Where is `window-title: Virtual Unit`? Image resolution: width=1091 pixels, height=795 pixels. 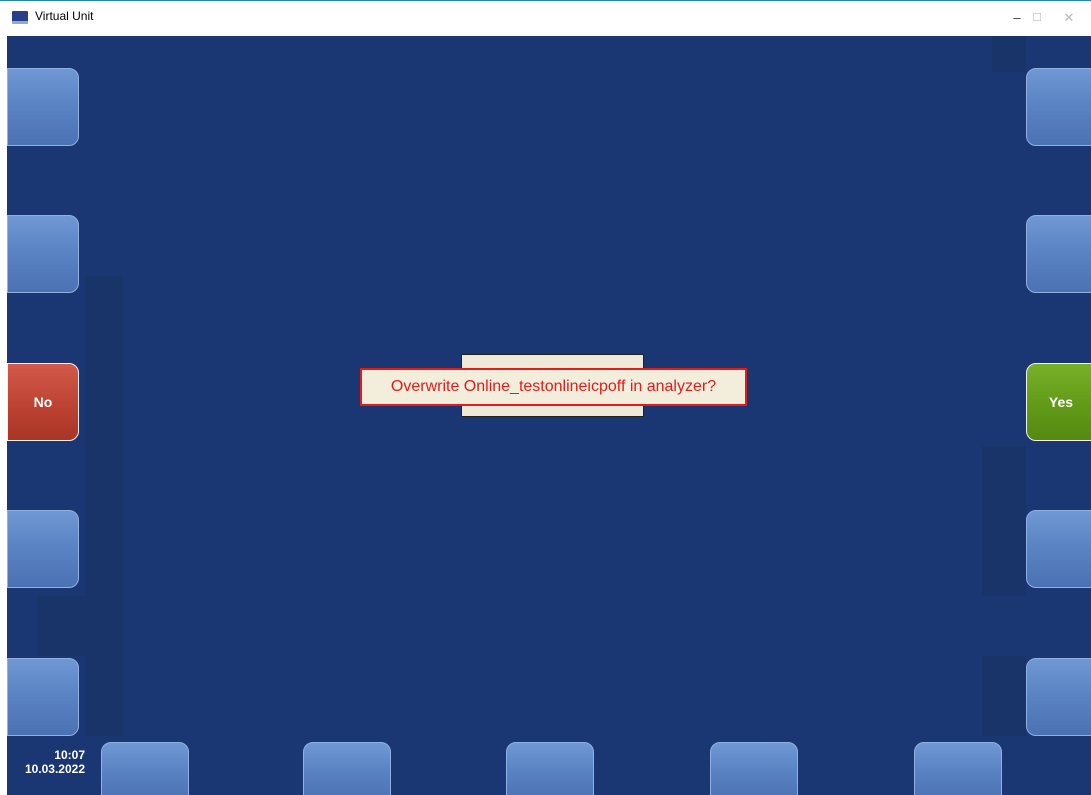
window-title: Virtual Unit is located at coordinates (64, 16).